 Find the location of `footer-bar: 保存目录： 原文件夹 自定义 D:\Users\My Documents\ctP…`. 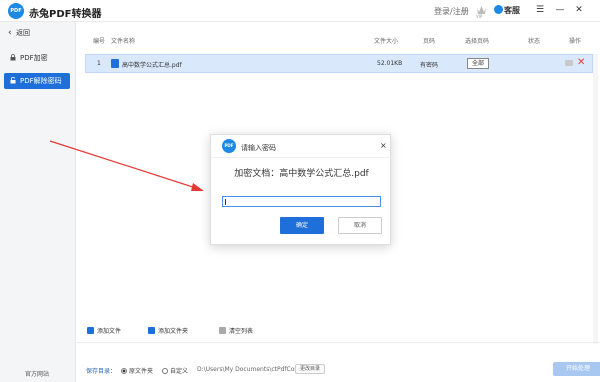

footer-bar: 保存目录： 原文件夹 自定义 D:\Users\My Documents\ctP… is located at coordinates (342, 370).